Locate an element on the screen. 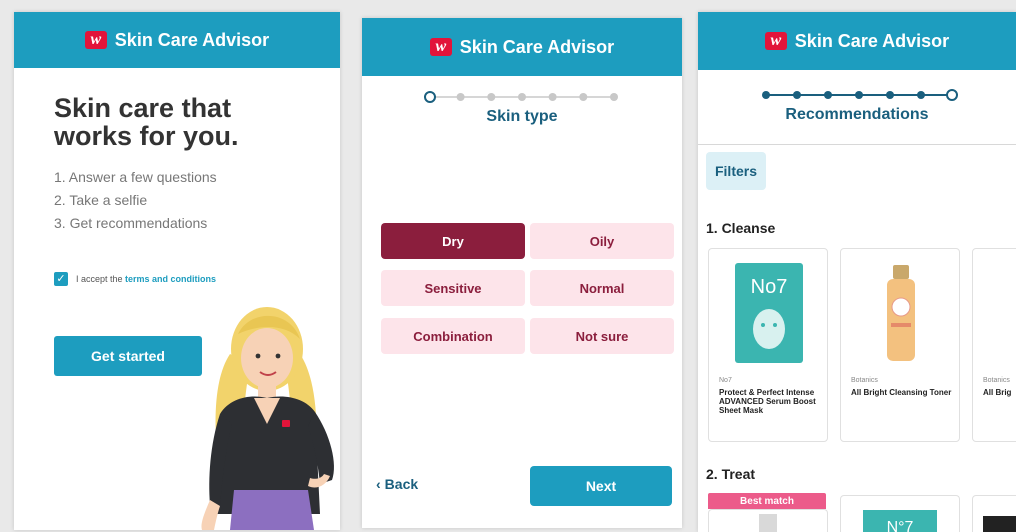  get-started-button: Get started is located at coordinates (128, 356).